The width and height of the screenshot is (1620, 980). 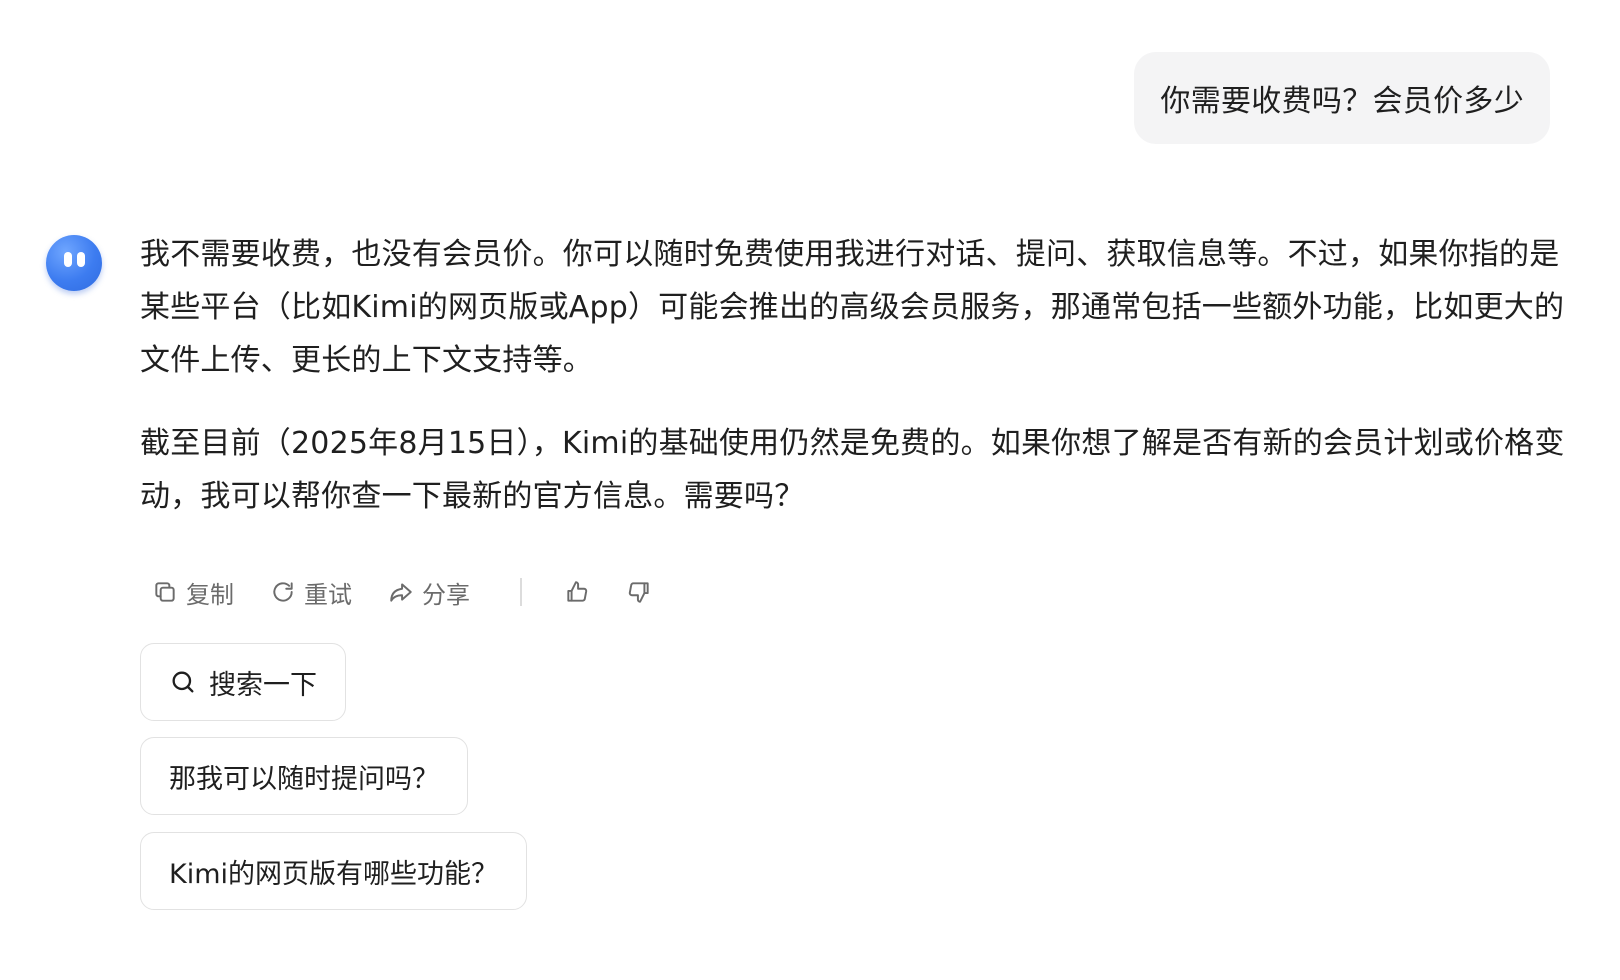 I want to click on copy-button: 复制, so click(x=193, y=592).